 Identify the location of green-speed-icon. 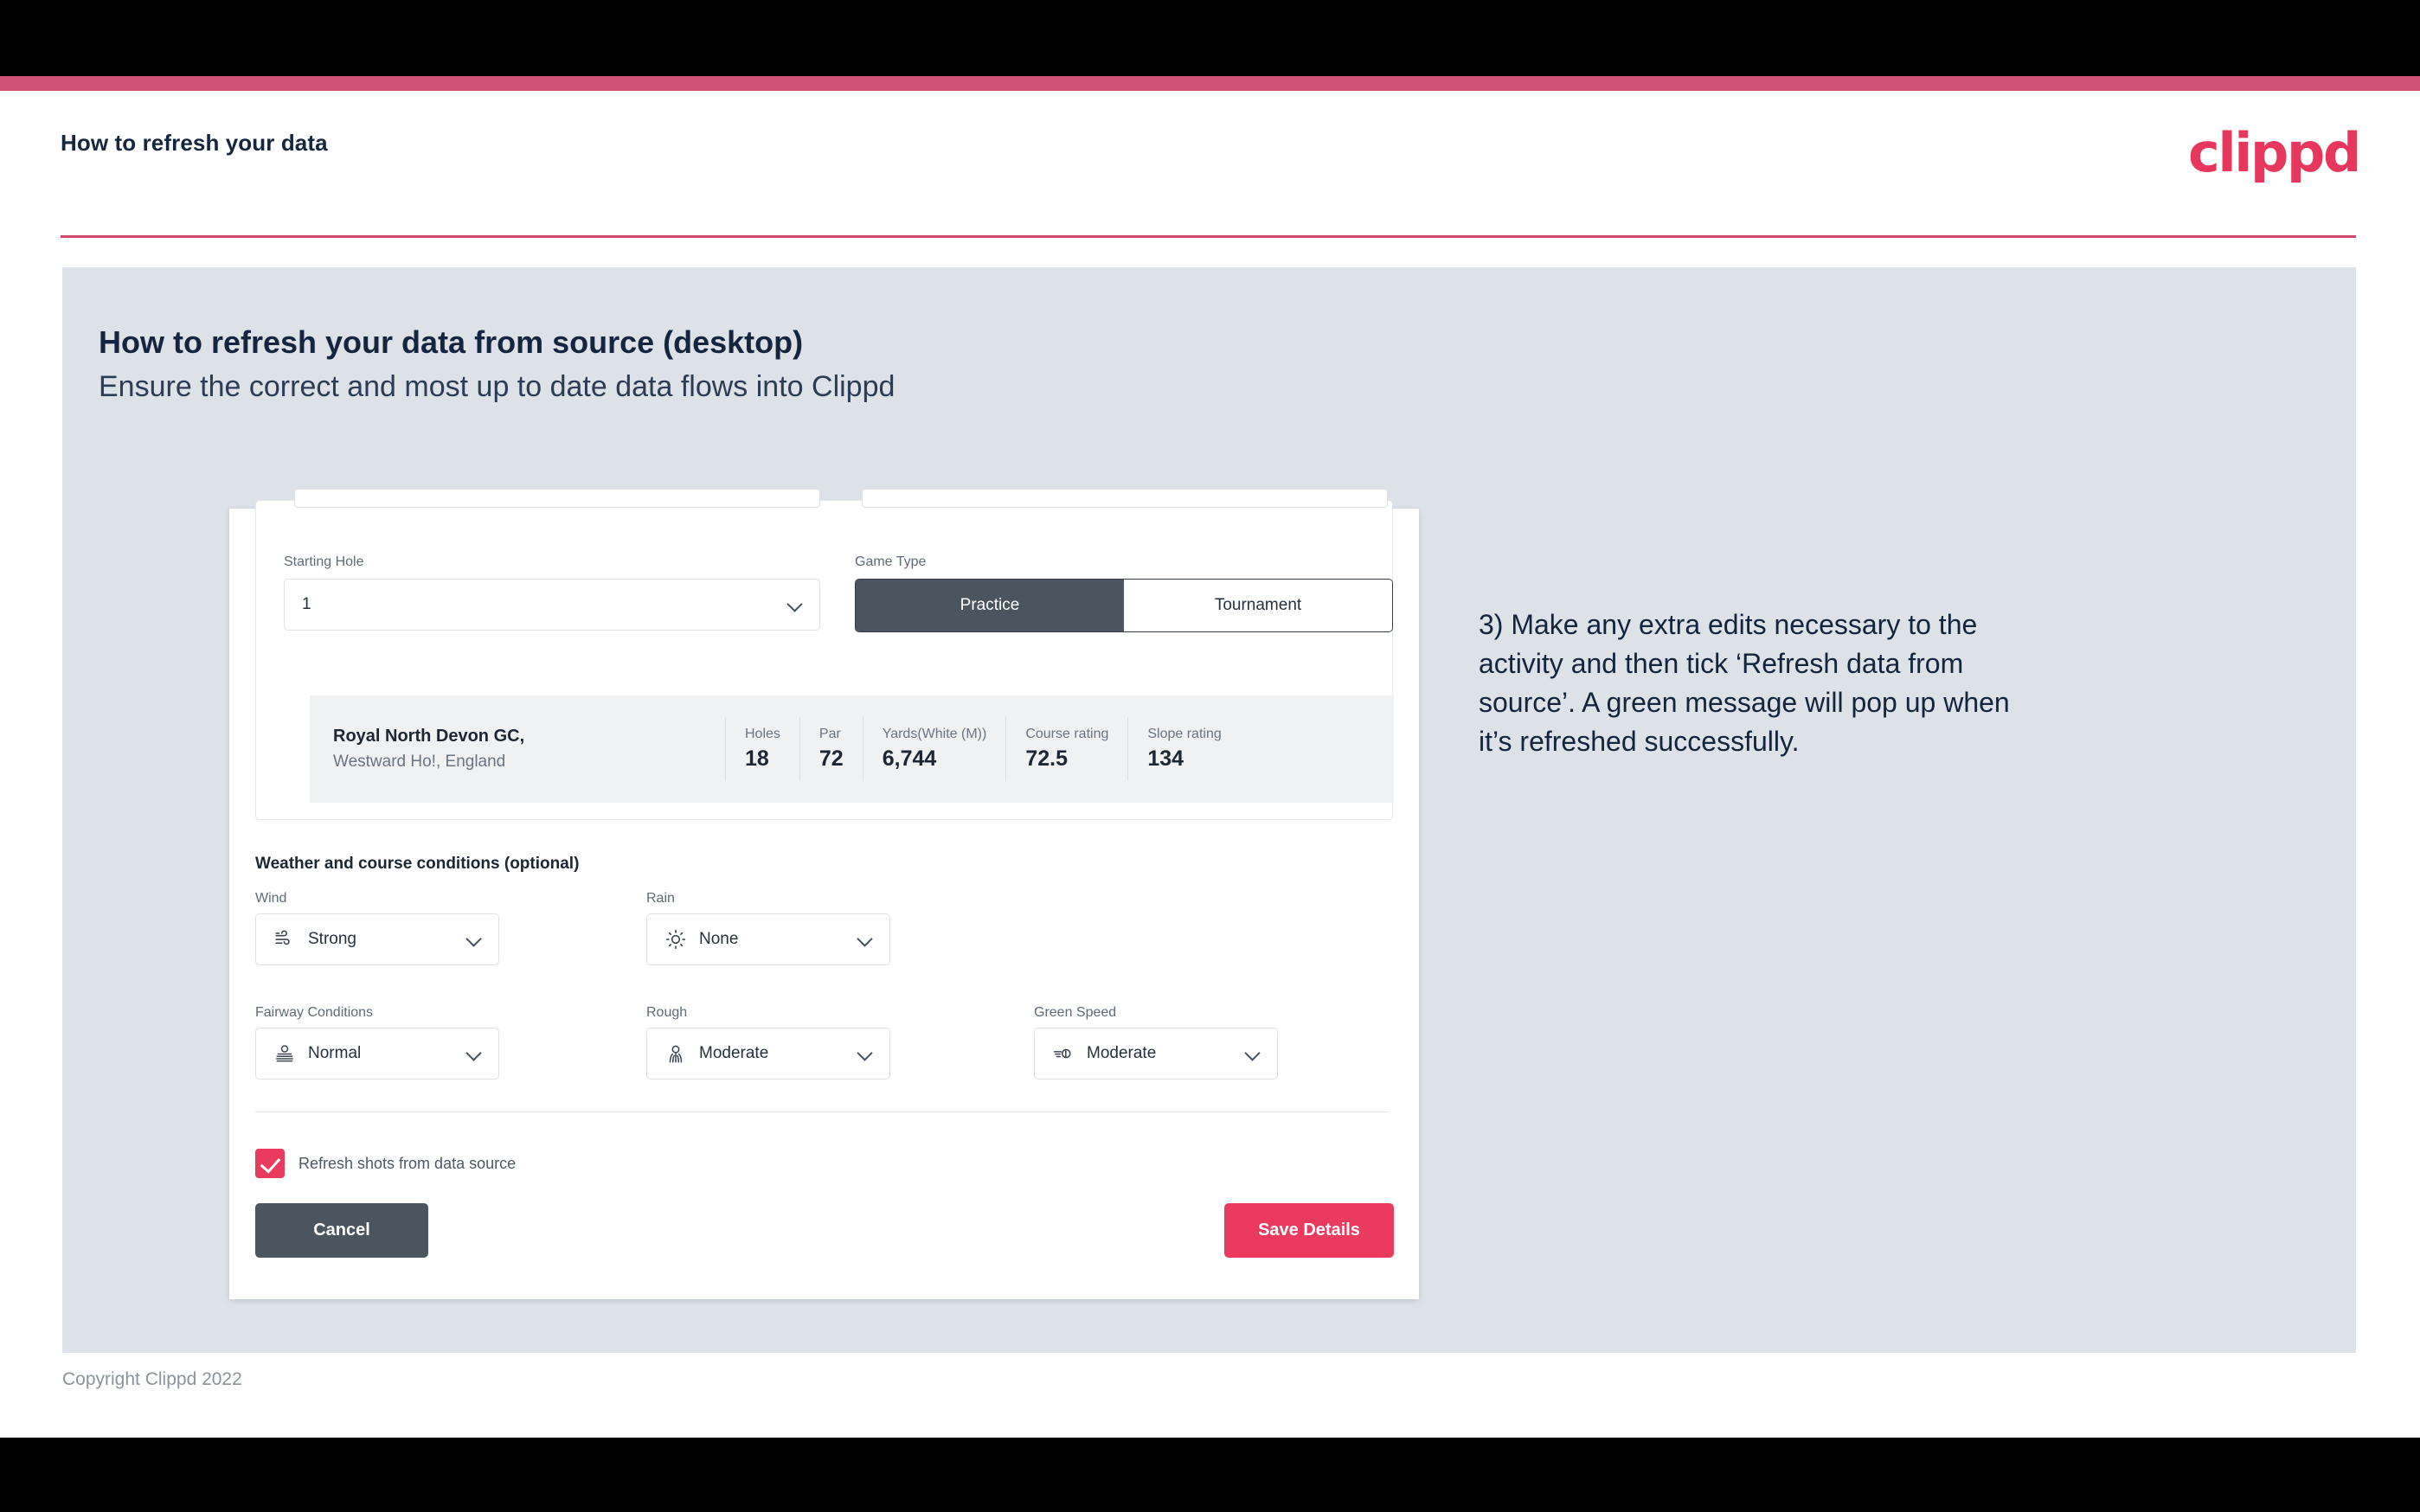
(1063, 1053).